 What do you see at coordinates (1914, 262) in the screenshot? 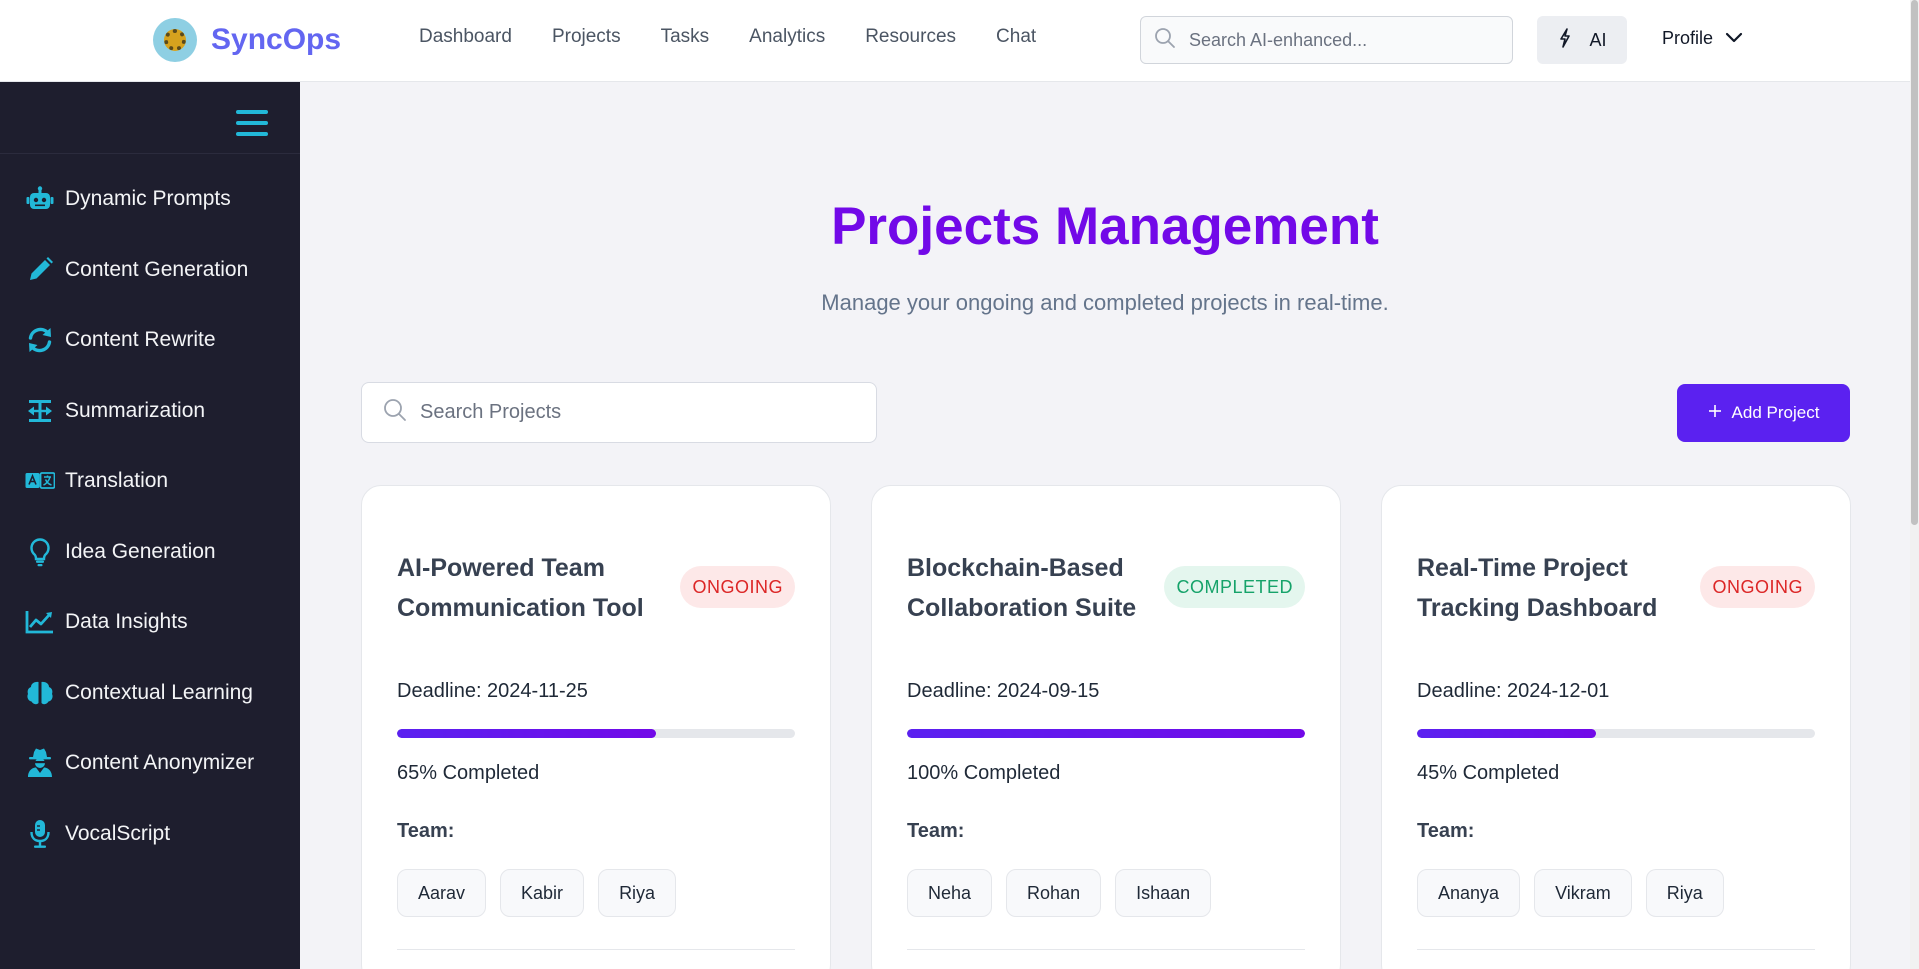
I see `scrollbar-thumb` at bounding box center [1914, 262].